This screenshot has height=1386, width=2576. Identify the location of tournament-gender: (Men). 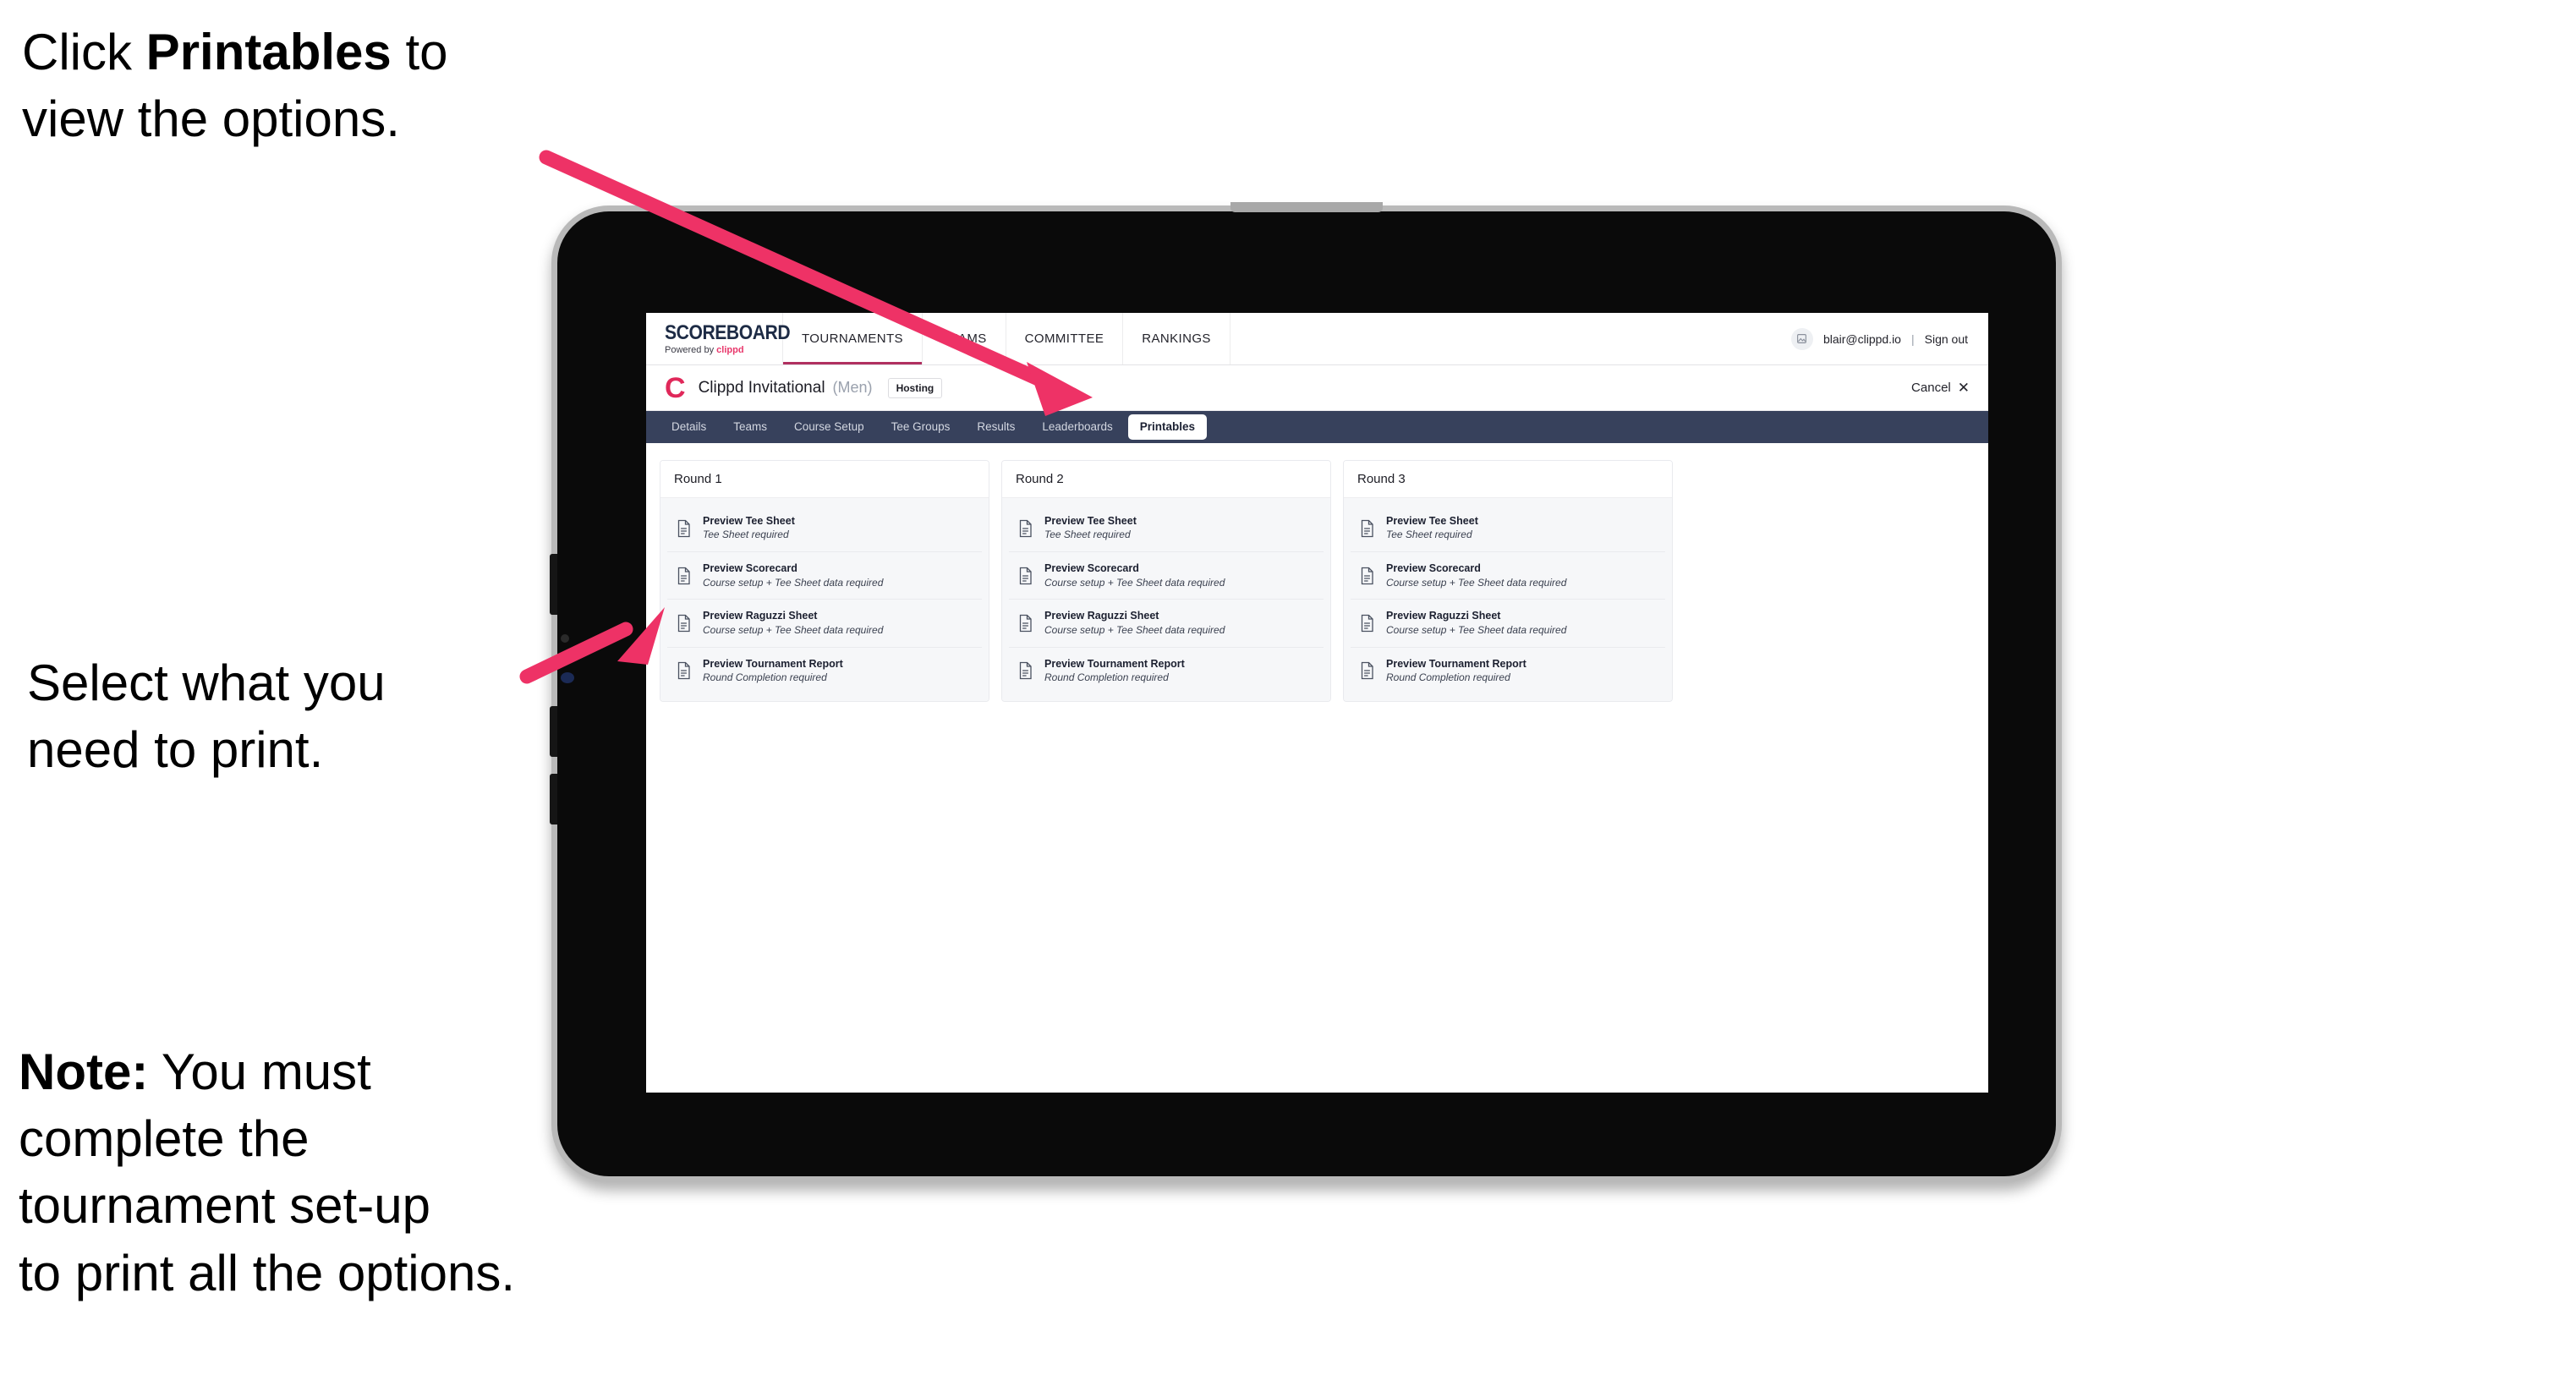
(852, 387).